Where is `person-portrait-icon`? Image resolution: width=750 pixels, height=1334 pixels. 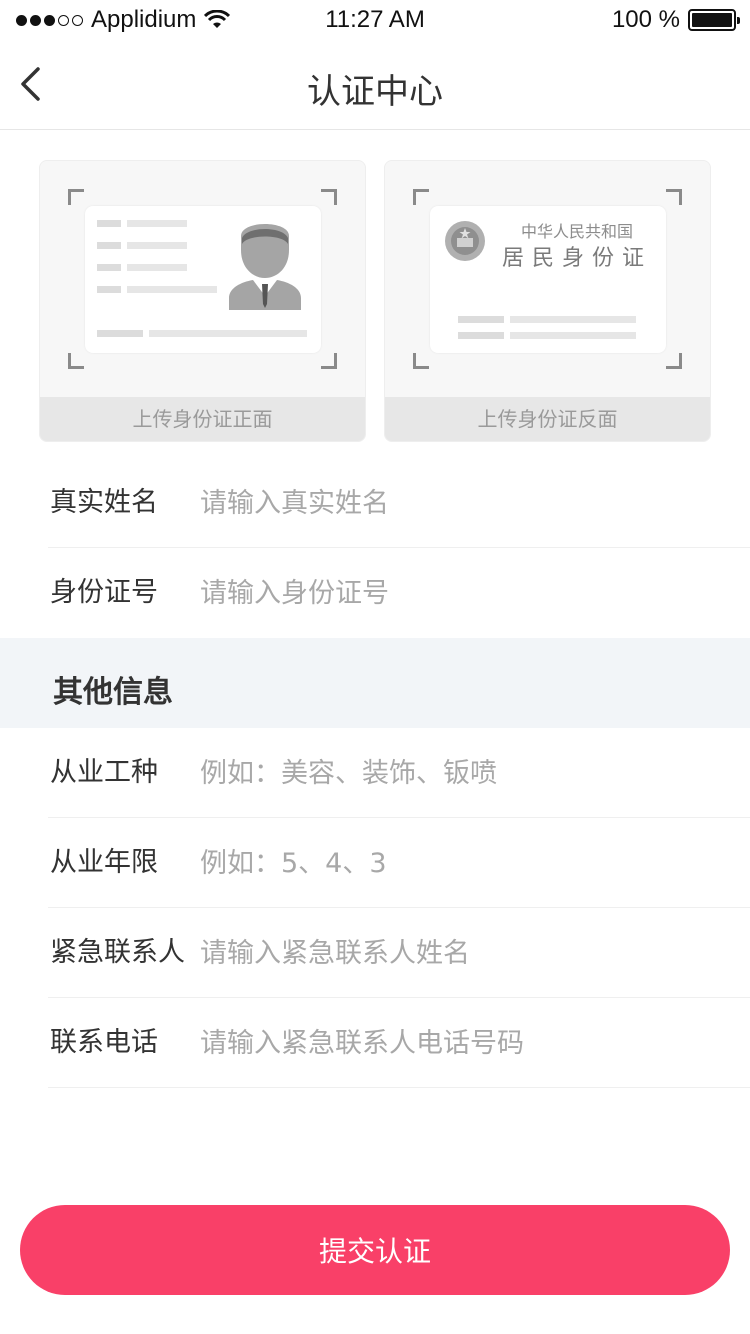
person-portrait-icon is located at coordinates (265, 267).